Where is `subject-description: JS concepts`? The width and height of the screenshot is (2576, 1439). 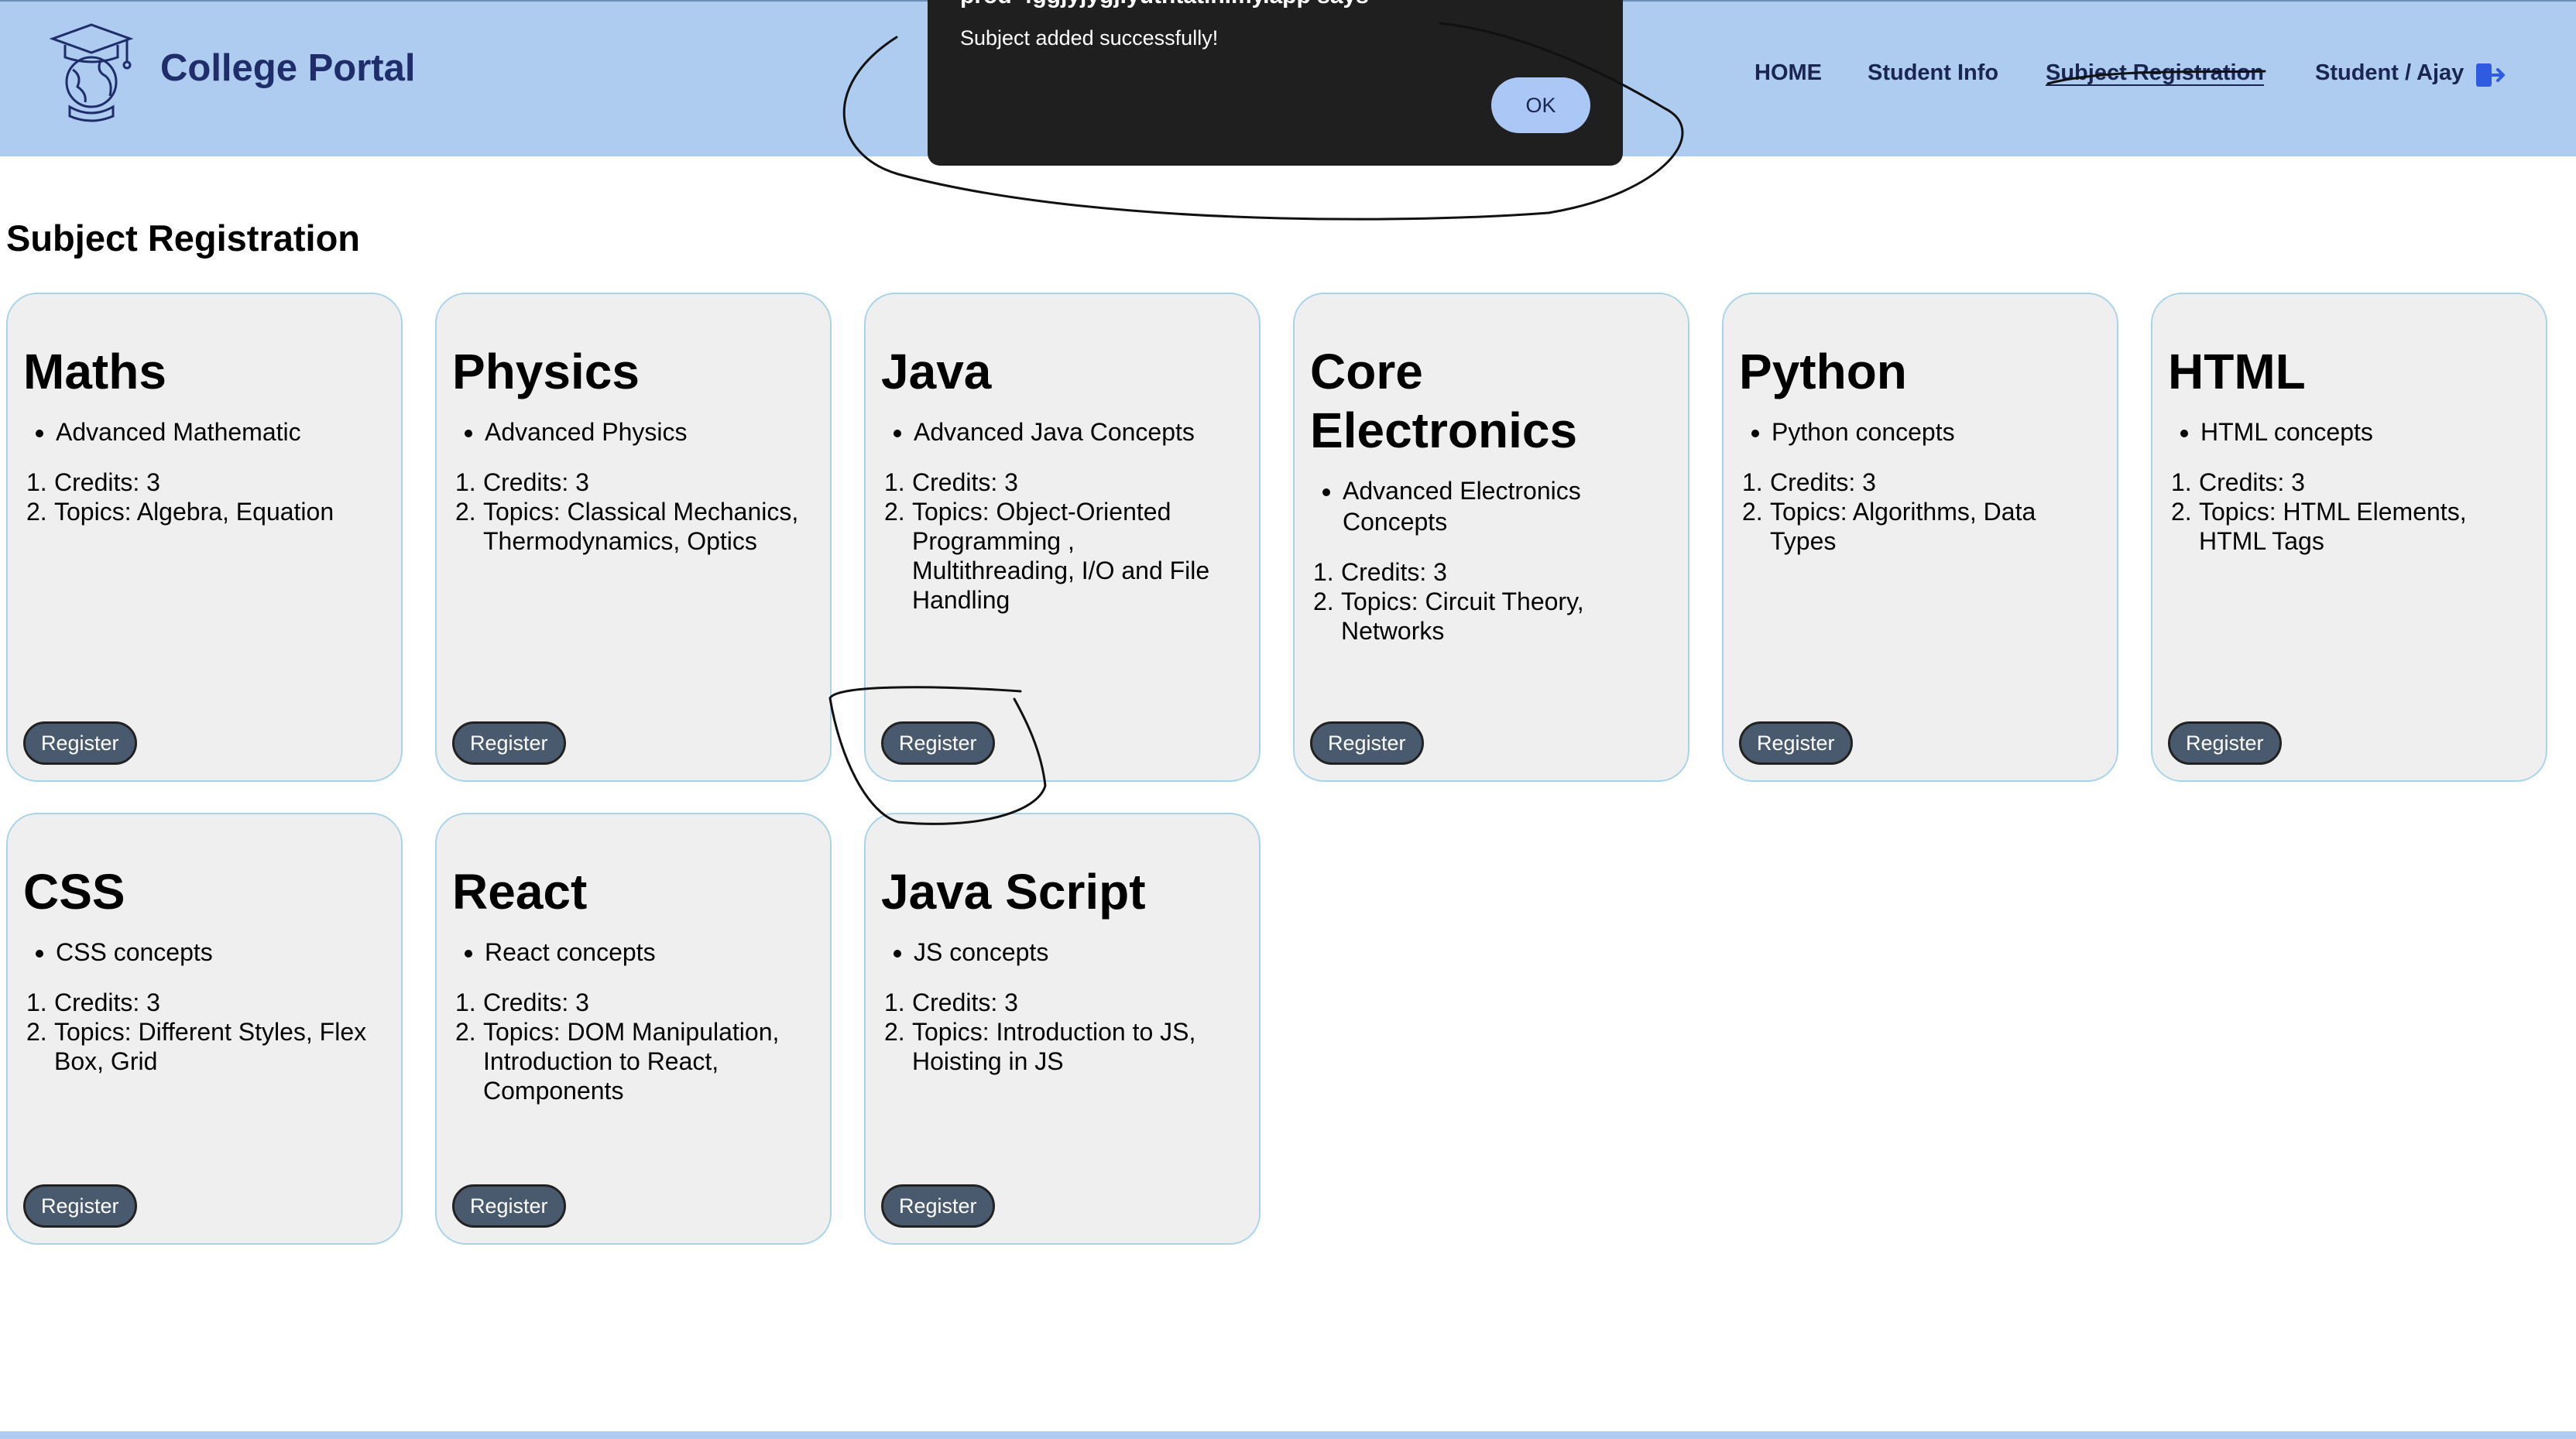
subject-description: JS concepts is located at coordinates (1078, 952).